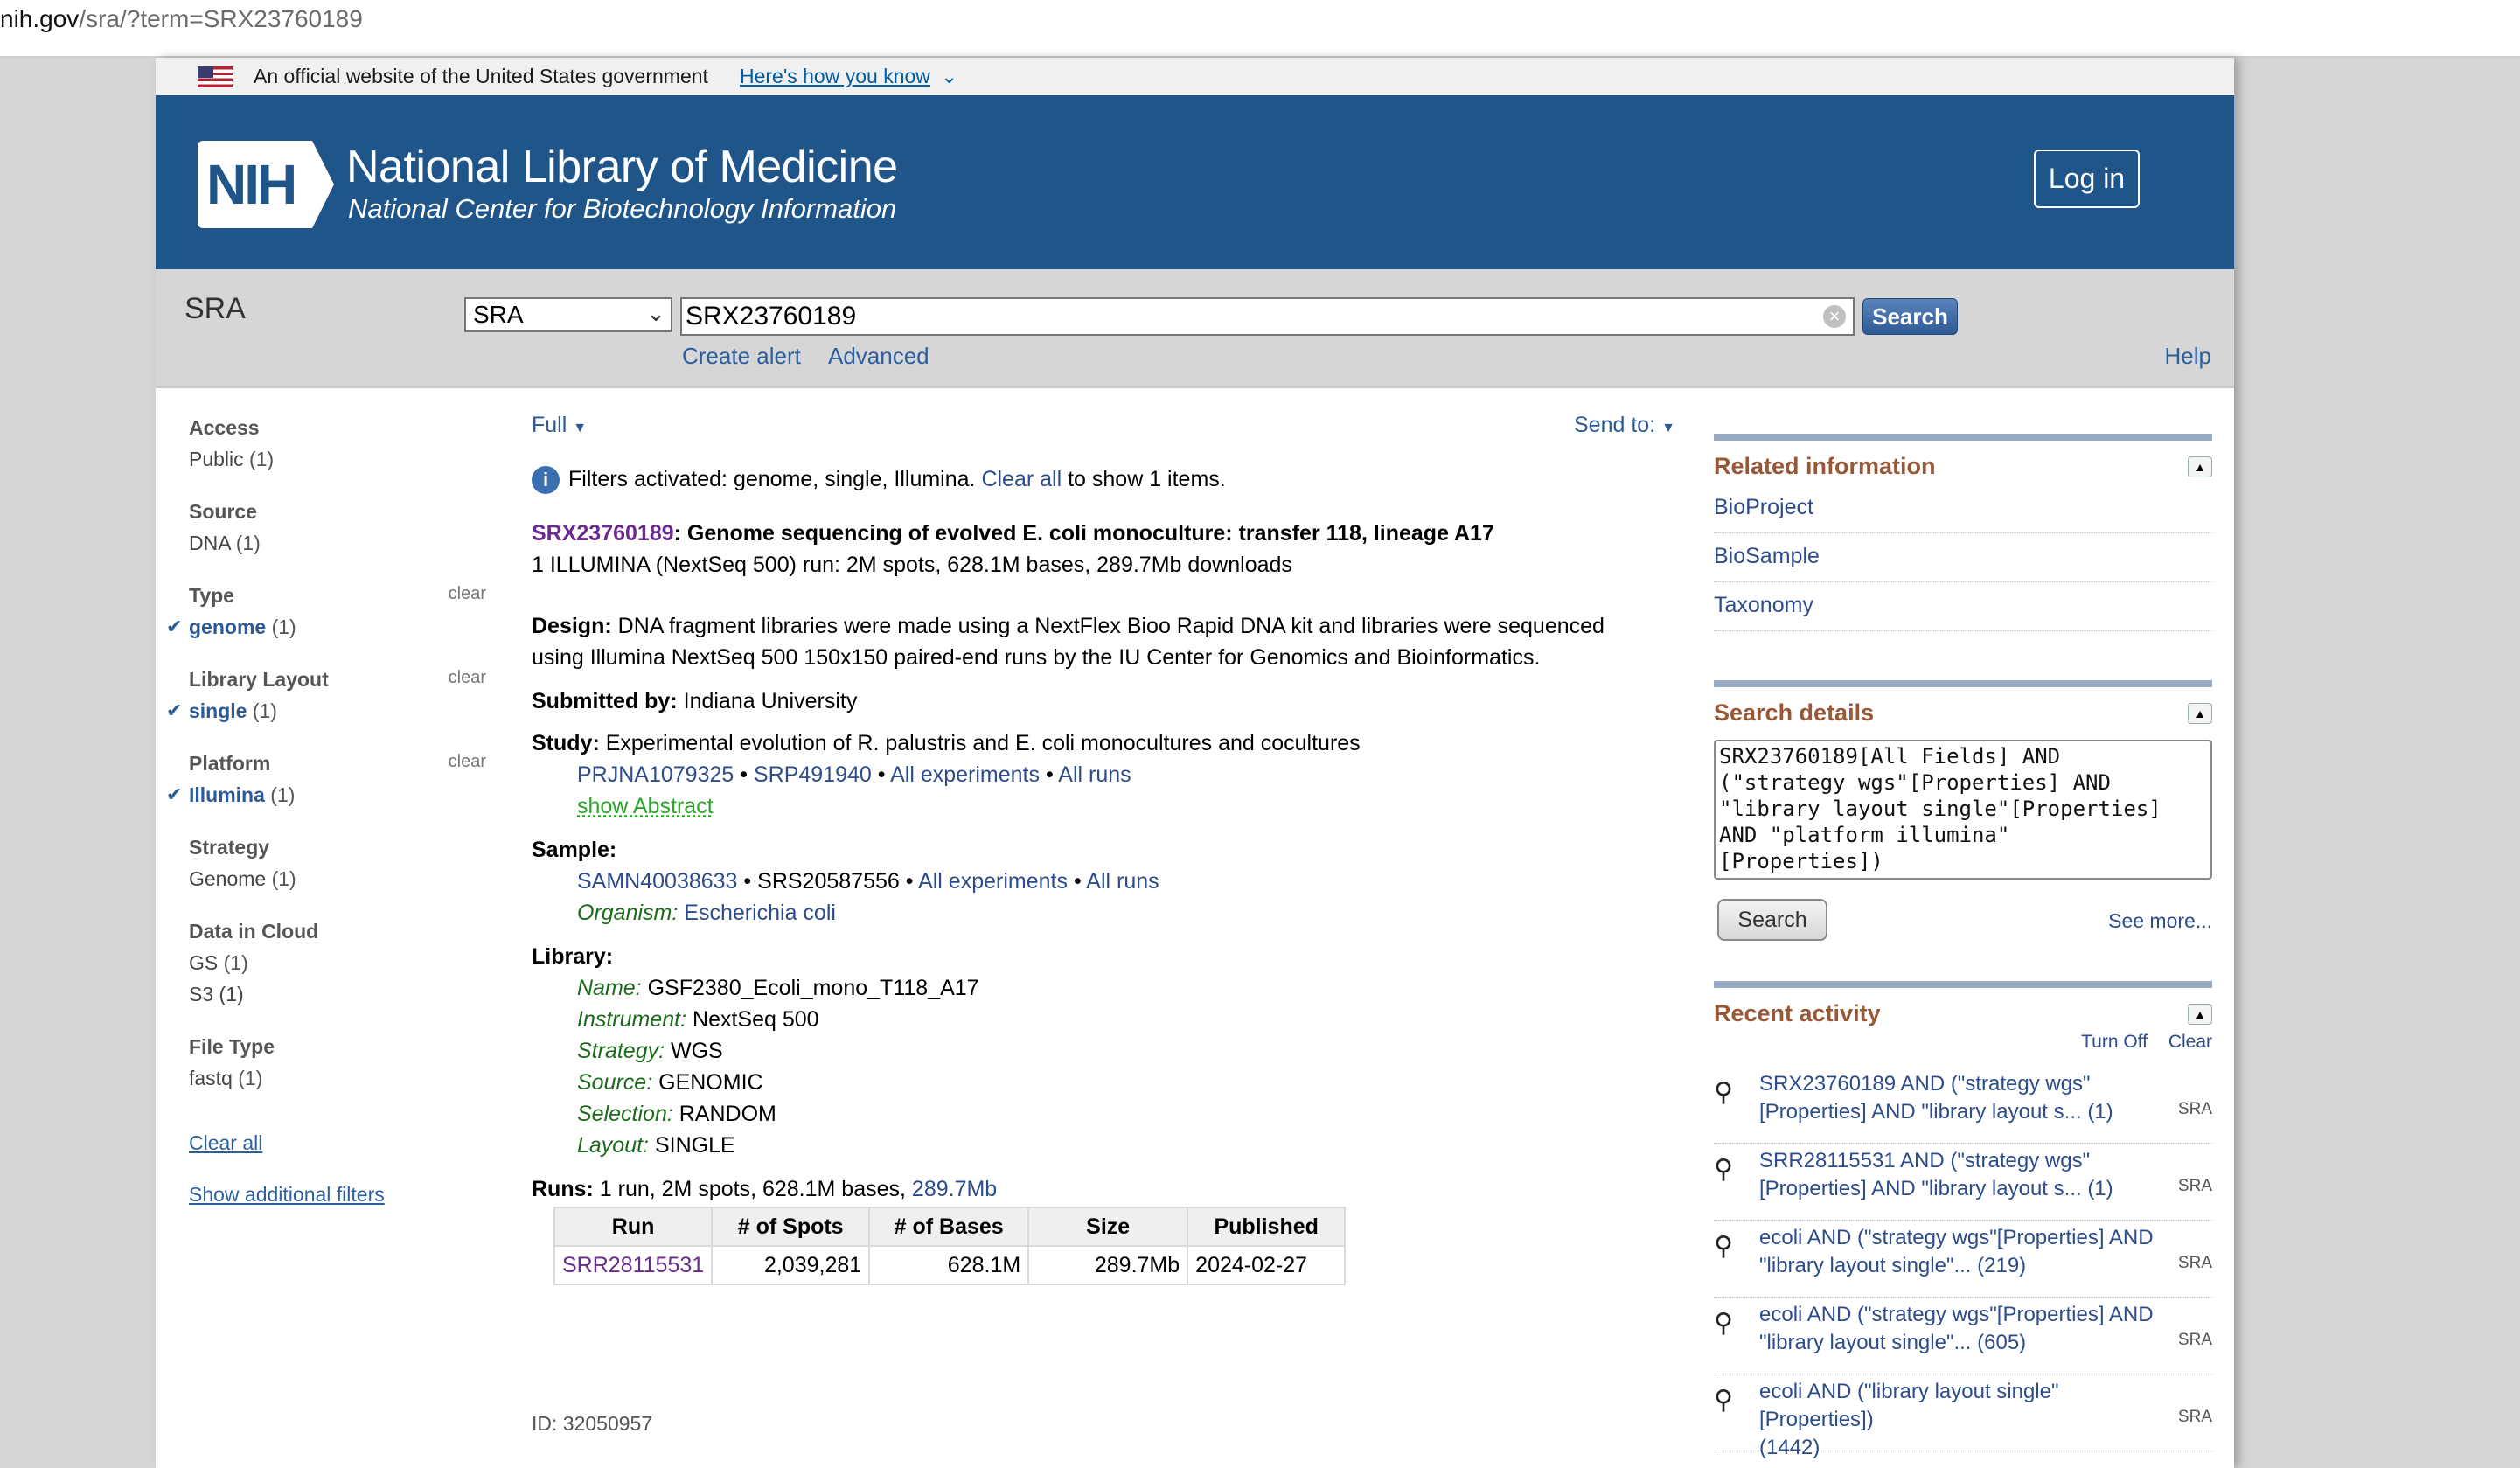 This screenshot has height=1468, width=2520. What do you see at coordinates (218, 963) in the screenshot?
I see `filter-item-gs: GS (1)` at bounding box center [218, 963].